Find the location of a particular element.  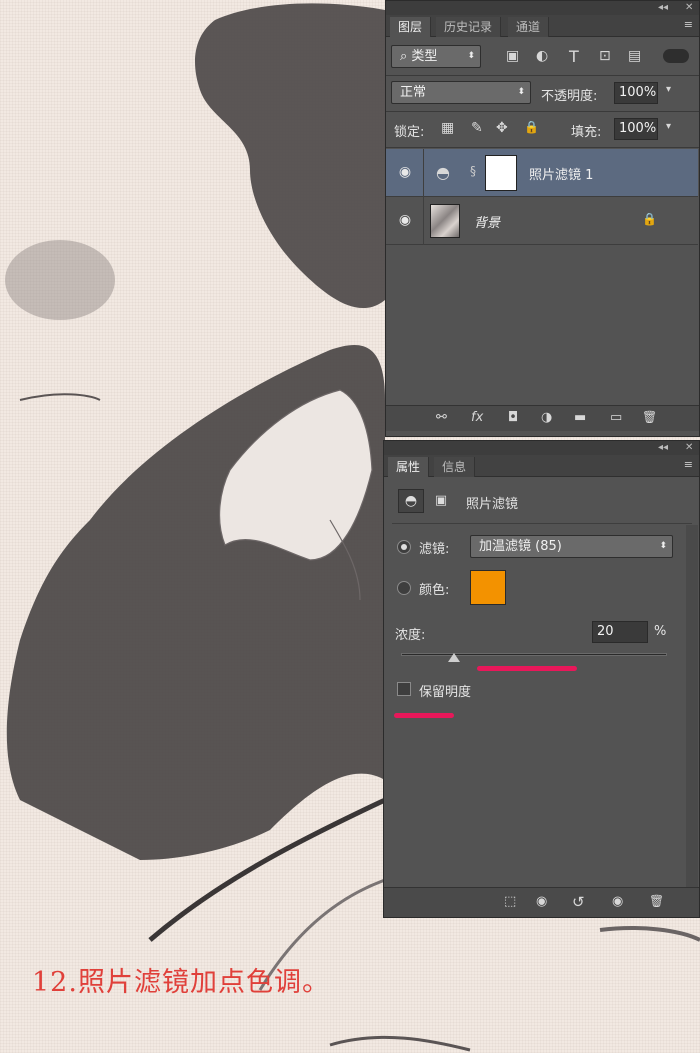

filter-preset-dropdown: 加温滤镜 (85) ⬍ is located at coordinates (571, 546).